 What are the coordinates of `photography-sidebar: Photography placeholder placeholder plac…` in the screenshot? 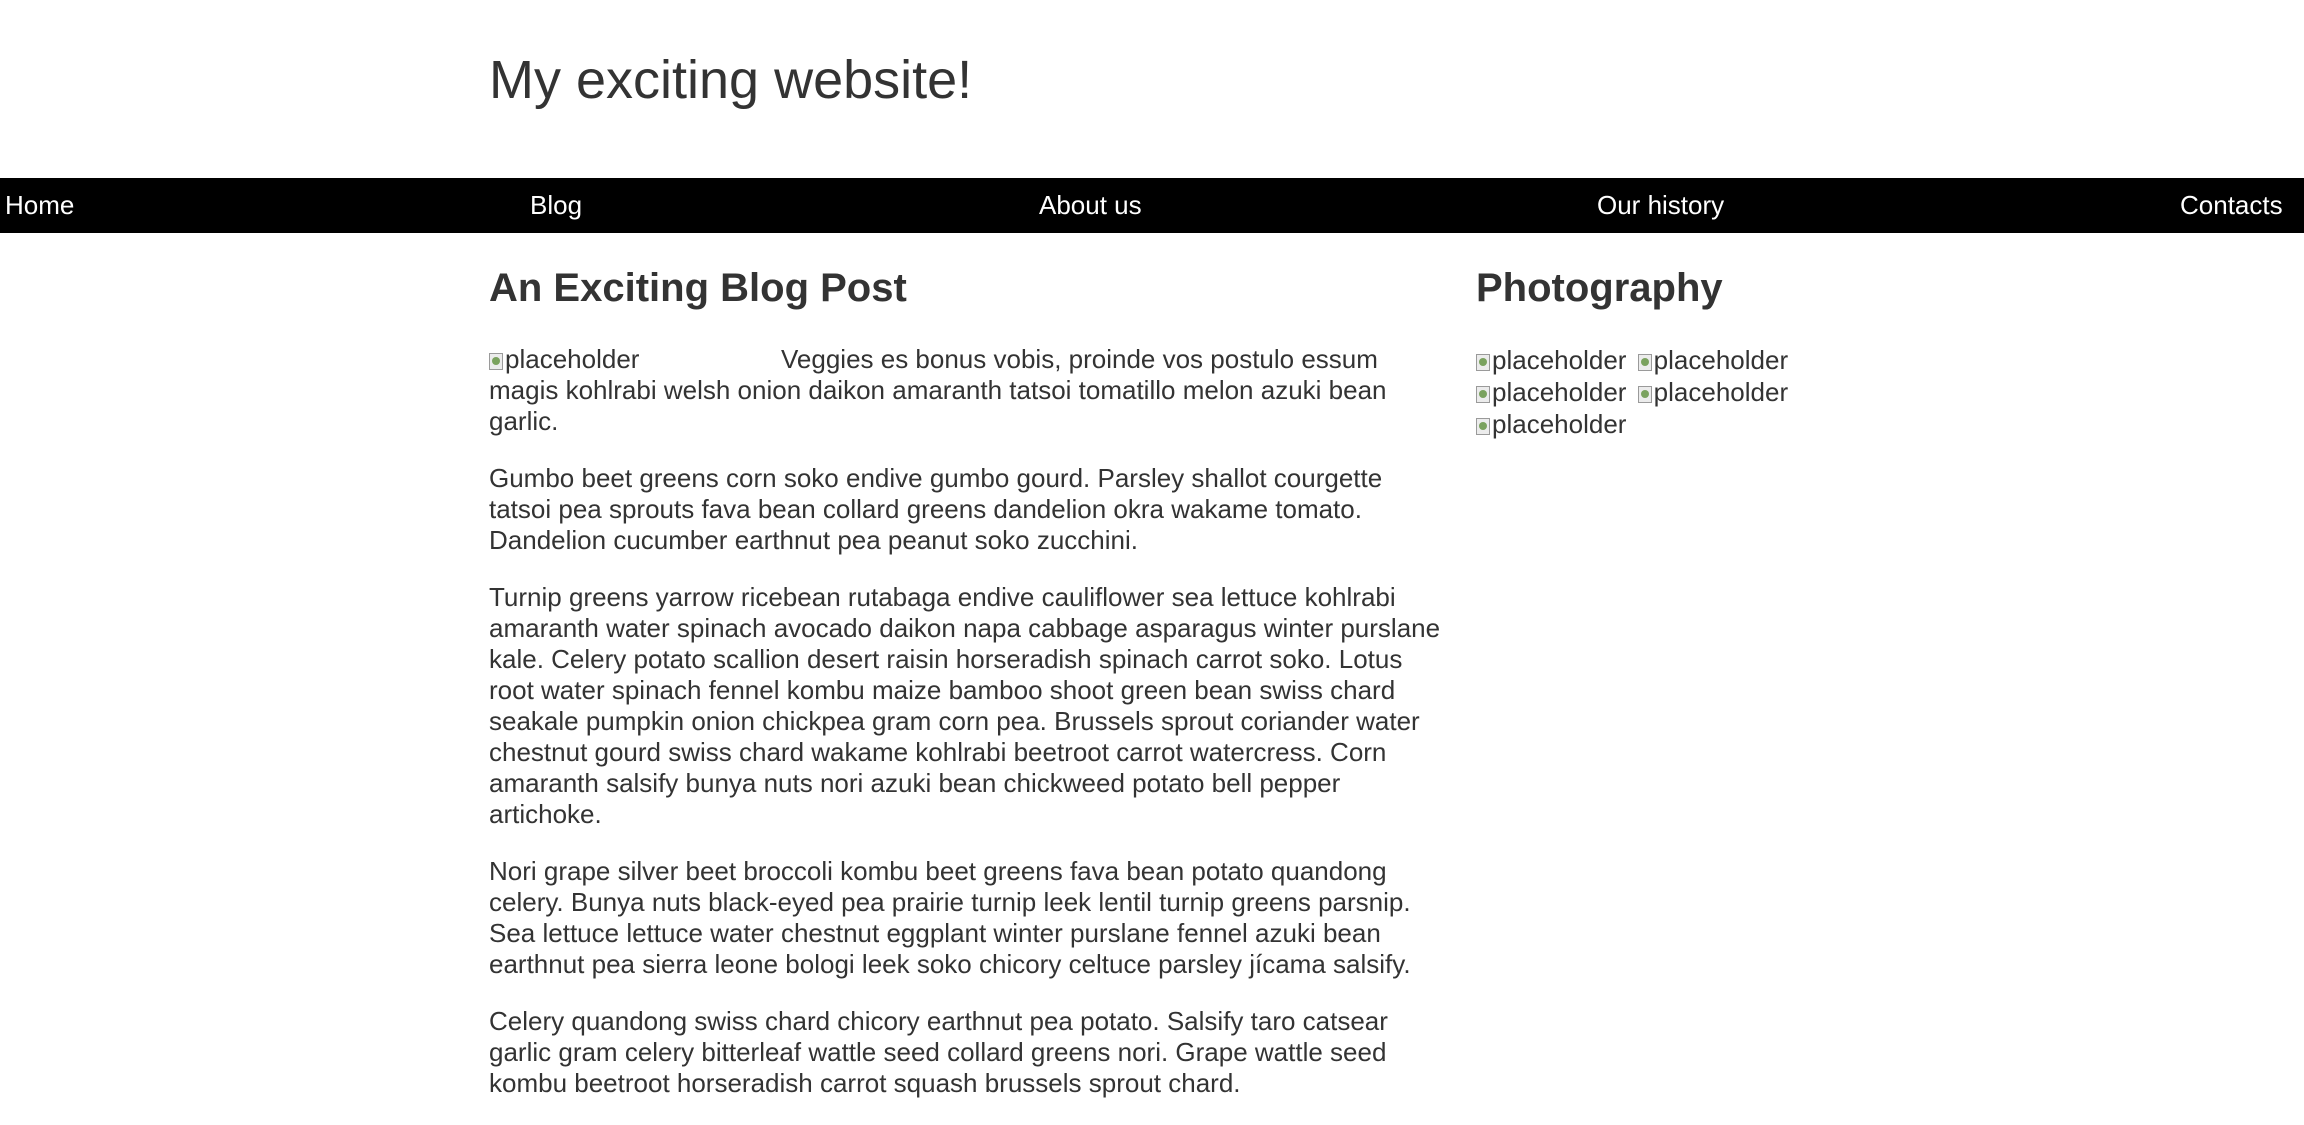 It's located at (1716, 351).